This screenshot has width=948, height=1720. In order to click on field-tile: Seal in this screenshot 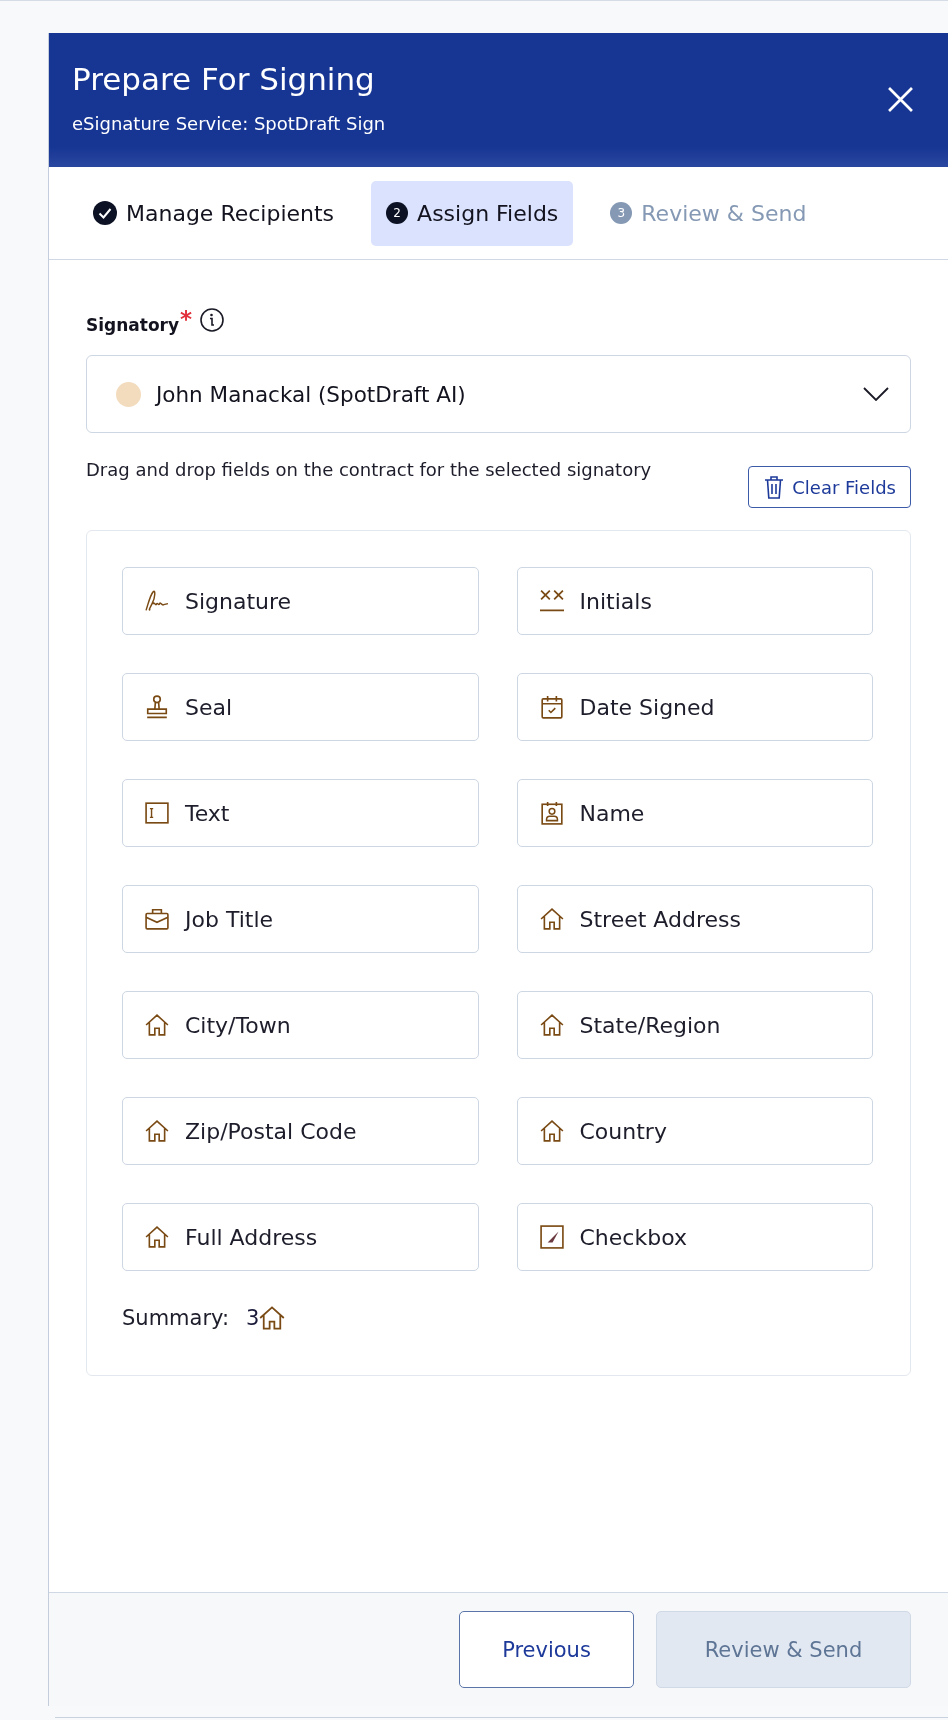, I will do `click(300, 707)`.